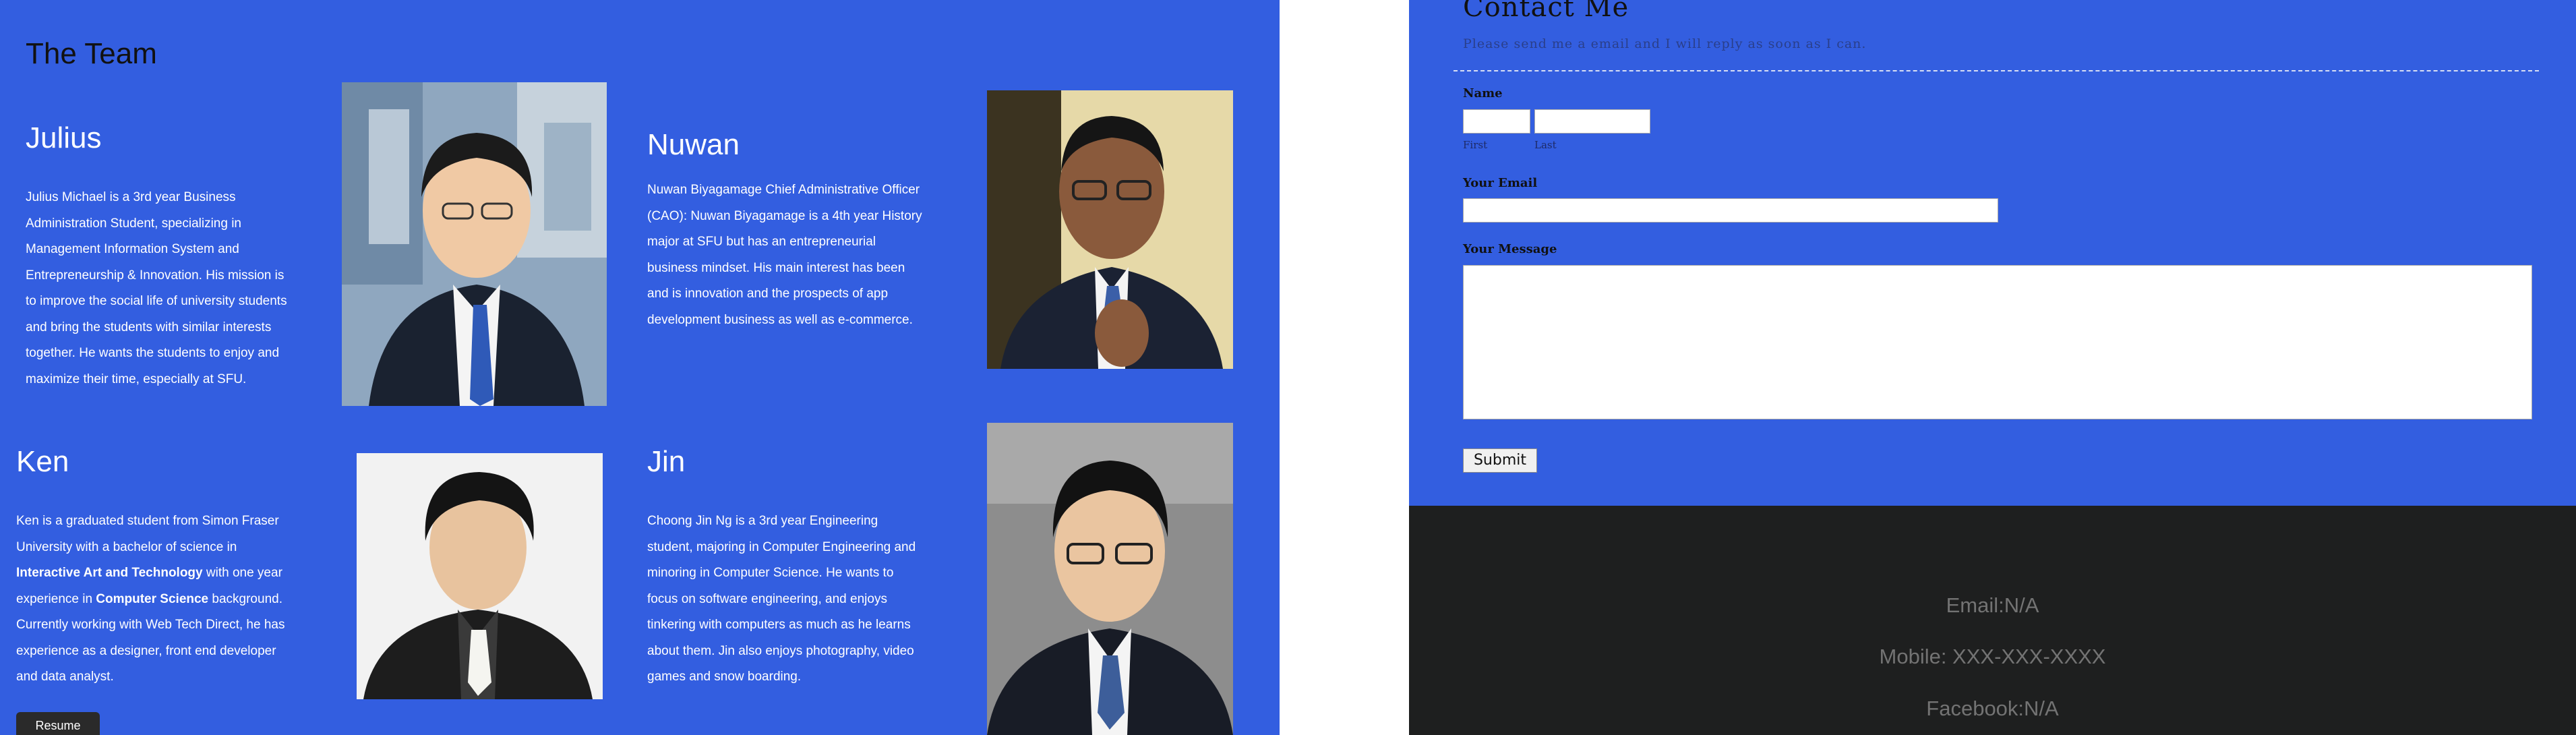  What do you see at coordinates (152, 598) in the screenshot?
I see `bio-highlight: Computer Science` at bounding box center [152, 598].